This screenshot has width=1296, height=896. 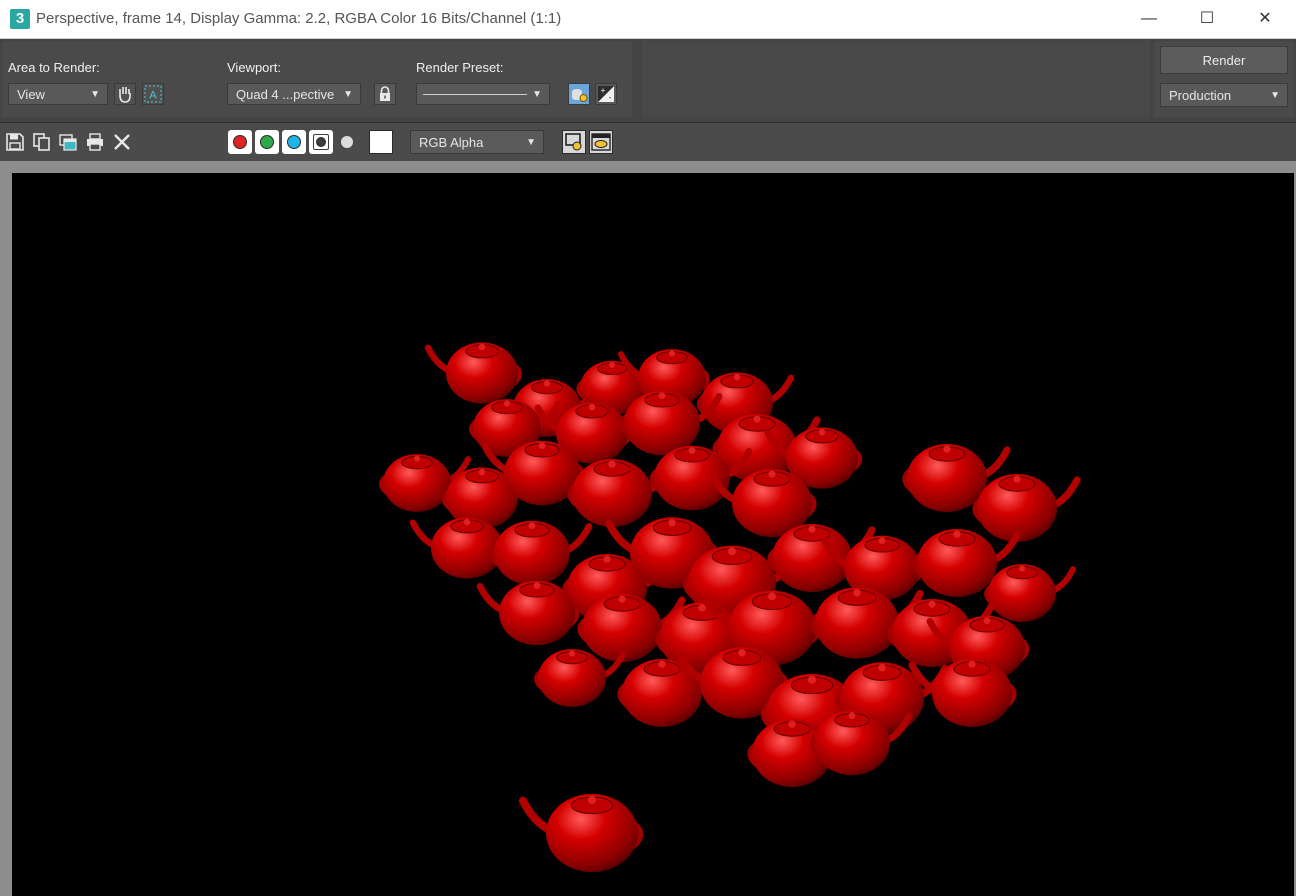 I want to click on render-preset-dropdown: ▼, so click(x=483, y=94).